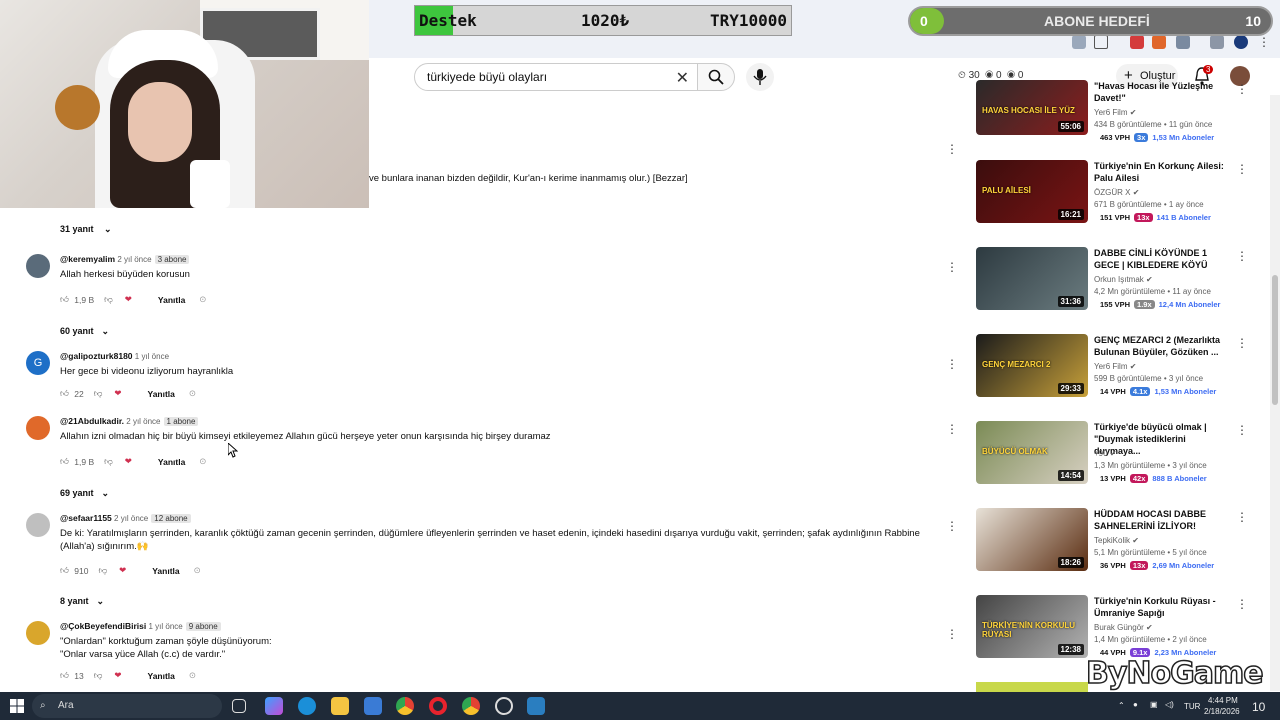 The height and width of the screenshot is (720, 1280). Describe the element at coordinates (1032, 365) in the screenshot. I see `video-thumbnail: GENÇ MEZARCI 2 29:33` at that location.